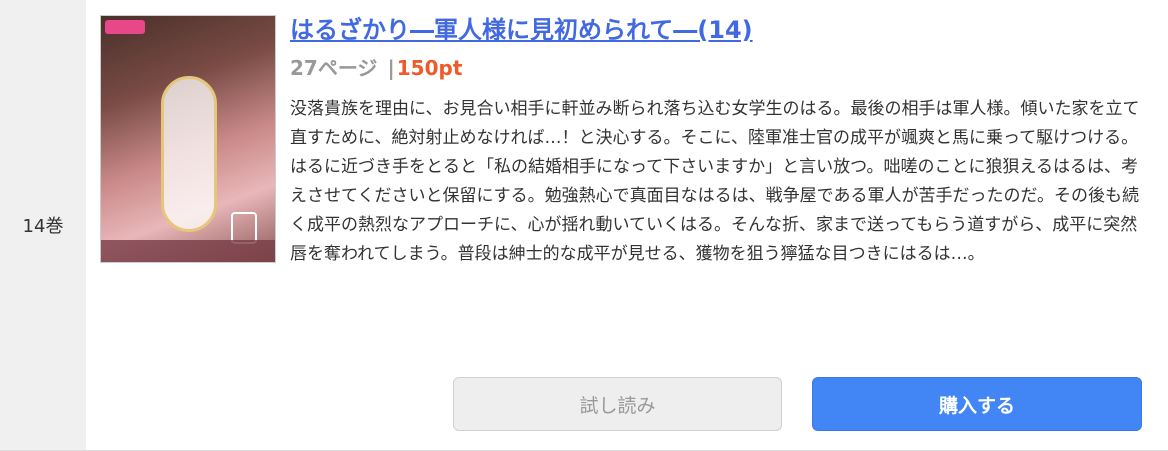 The image size is (1168, 451). What do you see at coordinates (195, 182) in the screenshot?
I see `cover-float-spacer` at bounding box center [195, 182].